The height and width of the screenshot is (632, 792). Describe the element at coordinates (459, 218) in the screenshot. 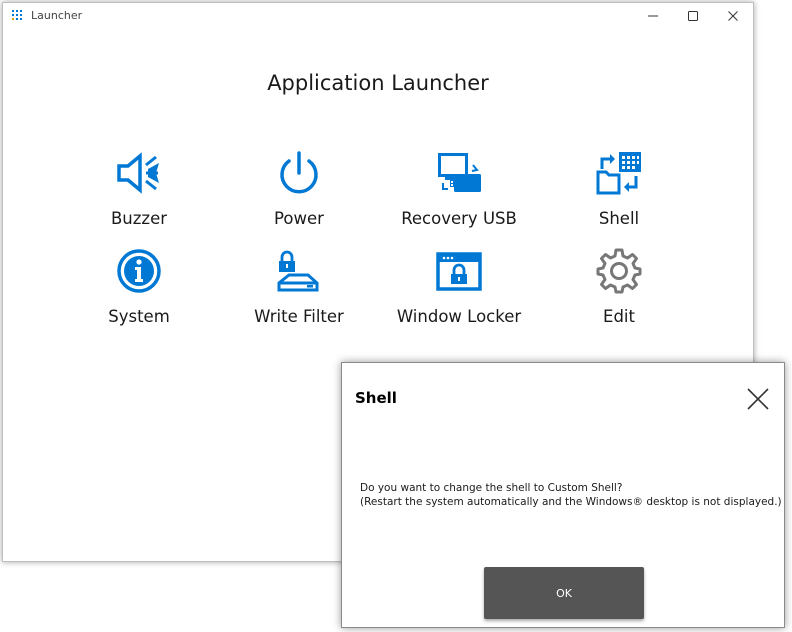

I see `tile-label: Recovery USB` at that location.